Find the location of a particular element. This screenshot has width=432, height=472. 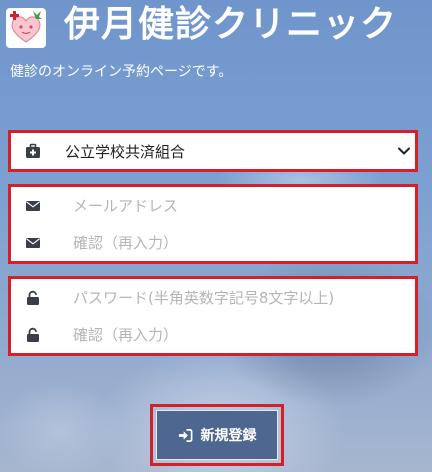

password-confirm-row is located at coordinates (213, 334).